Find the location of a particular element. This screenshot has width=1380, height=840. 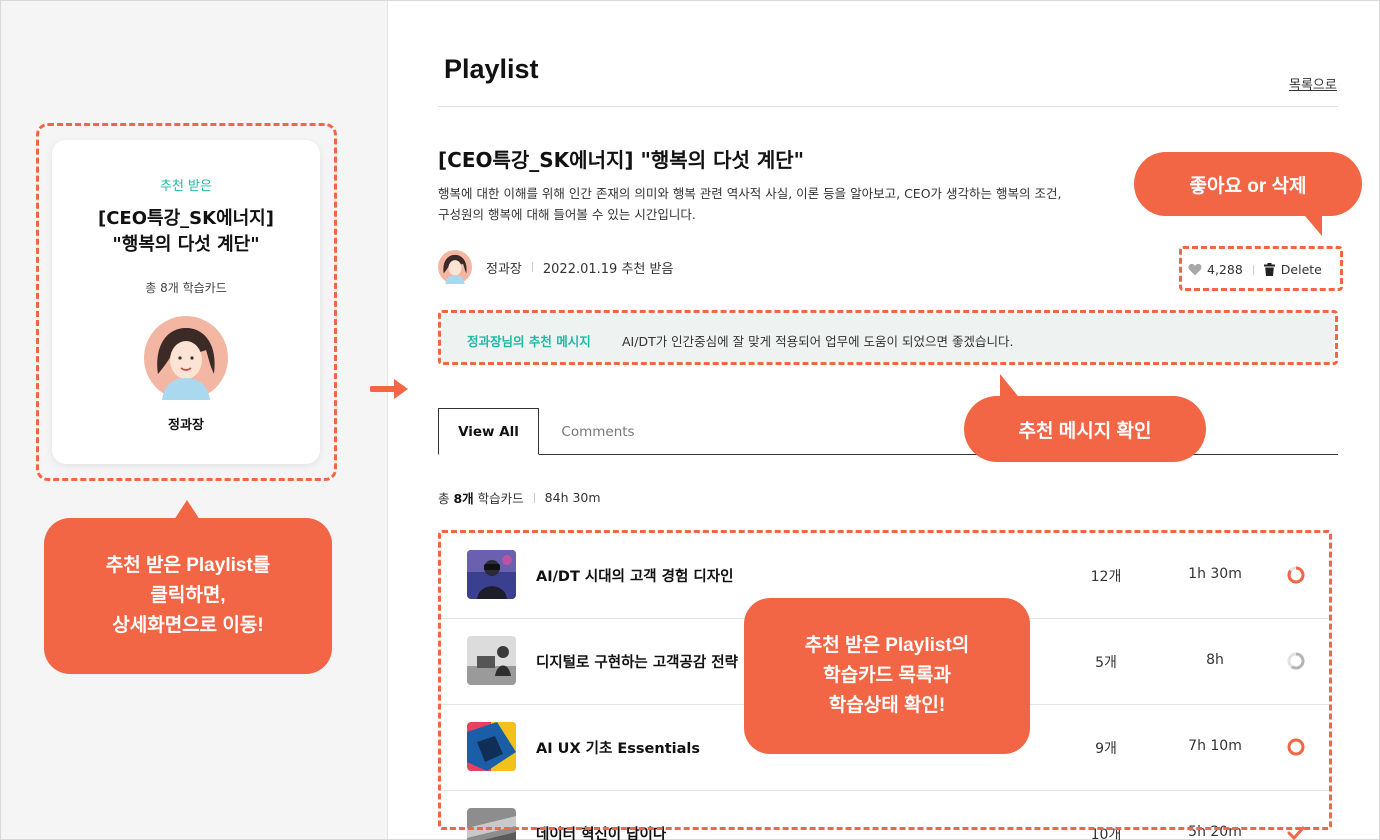

author-avatar is located at coordinates (455, 267).